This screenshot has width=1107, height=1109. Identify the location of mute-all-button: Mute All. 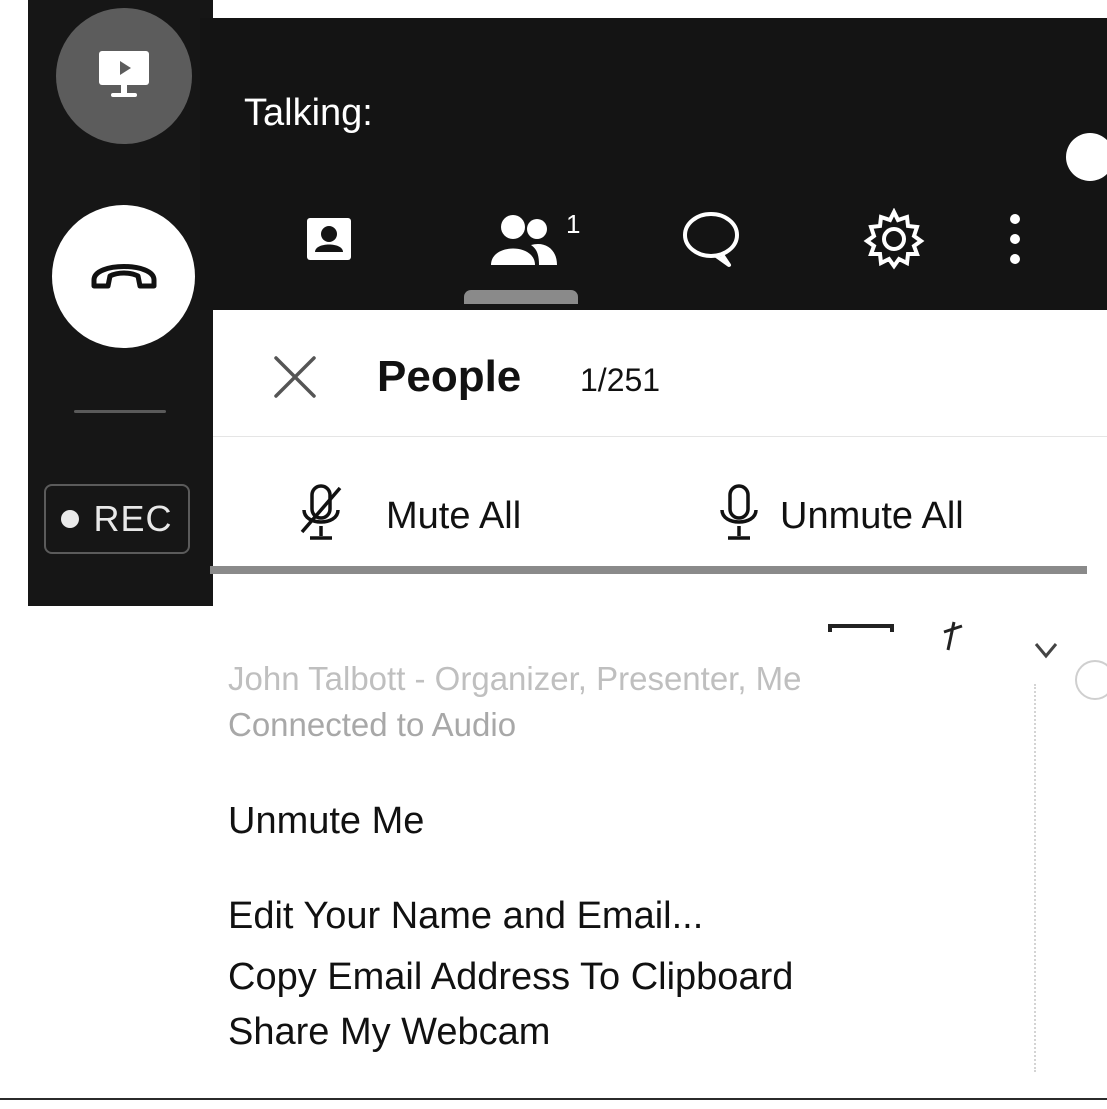
(446, 516).